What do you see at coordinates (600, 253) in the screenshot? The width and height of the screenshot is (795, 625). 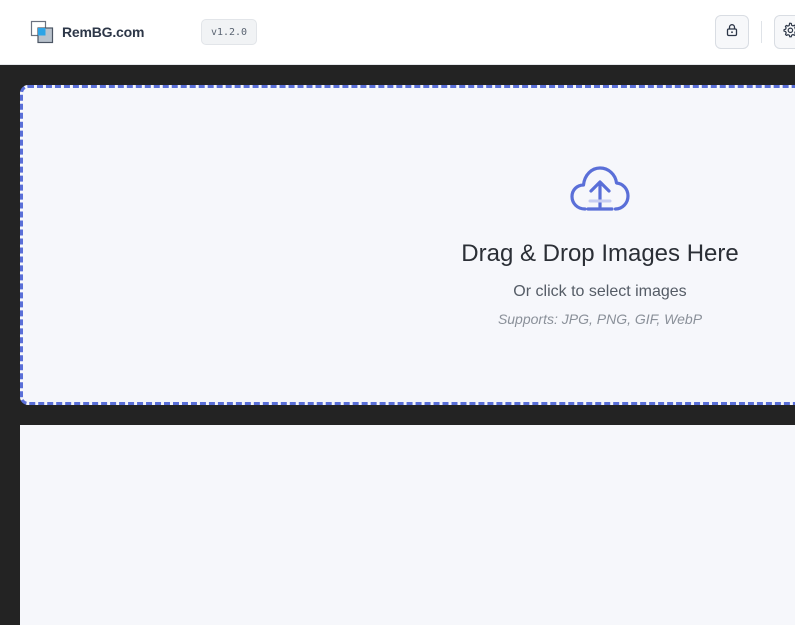 I see `dropzone-title: Drag & Drop Images Here` at bounding box center [600, 253].